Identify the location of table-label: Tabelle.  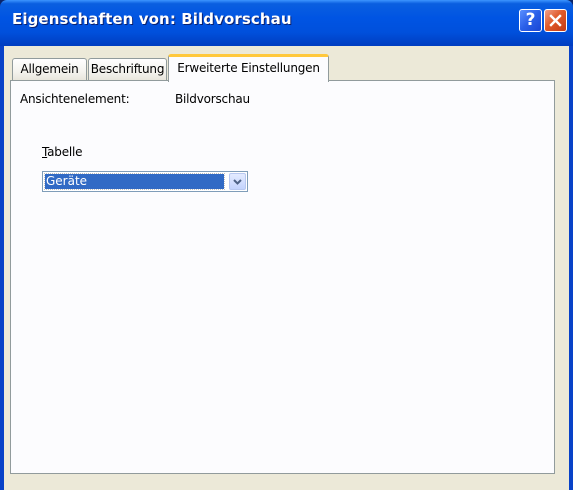
(62, 152).